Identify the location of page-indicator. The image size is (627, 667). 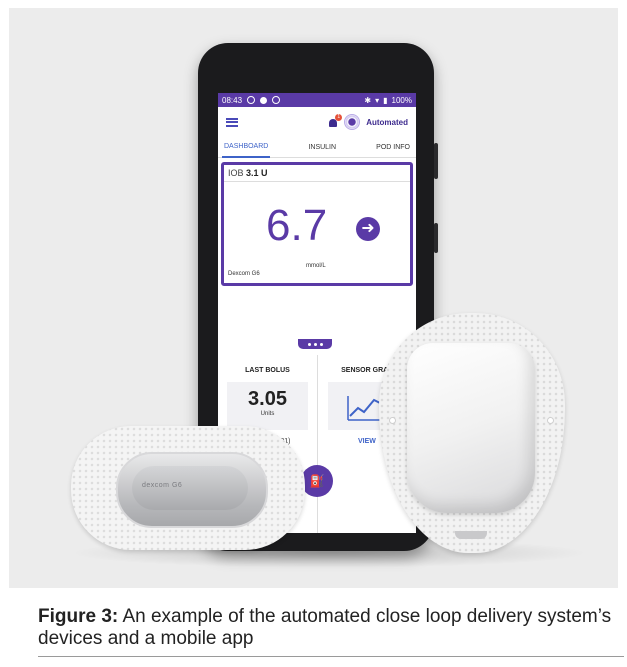
(315, 344).